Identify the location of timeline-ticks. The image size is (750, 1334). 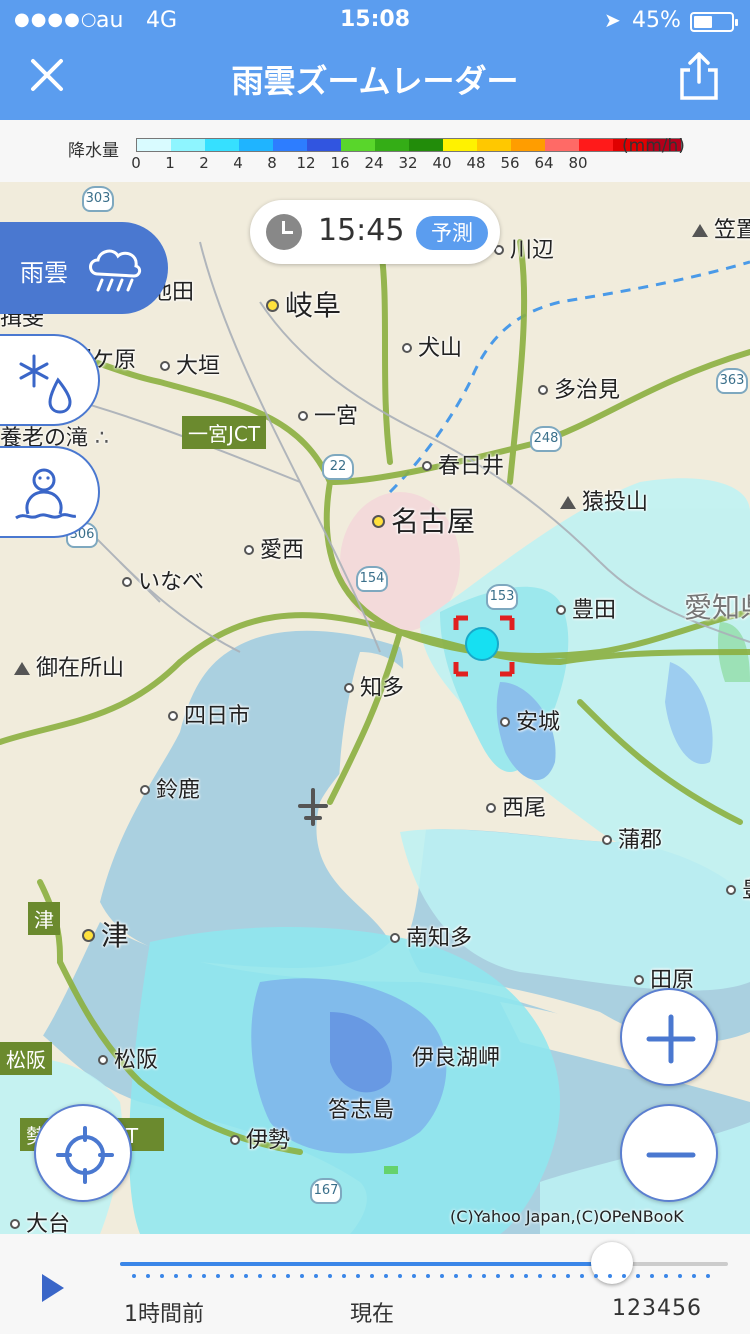
(424, 1279).